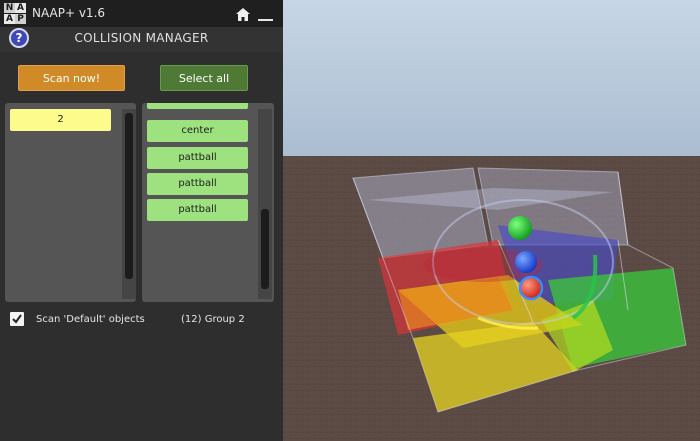 This screenshot has height=441, width=700. Describe the element at coordinates (265, 249) in the screenshot. I see `objects-scrollbar-thumb` at that location.